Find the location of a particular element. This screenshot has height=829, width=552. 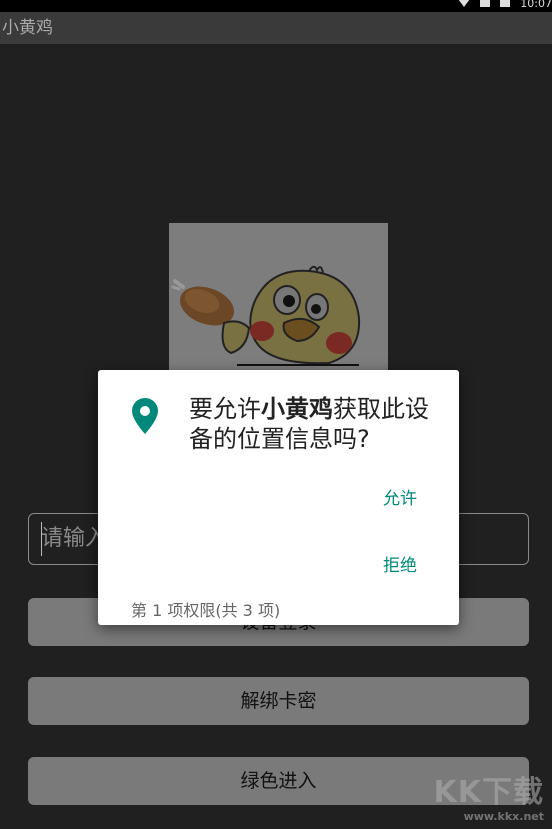

dialog-message: 要允许小黄鸡获取此设备的位置信息吗? is located at coordinates (318, 424).